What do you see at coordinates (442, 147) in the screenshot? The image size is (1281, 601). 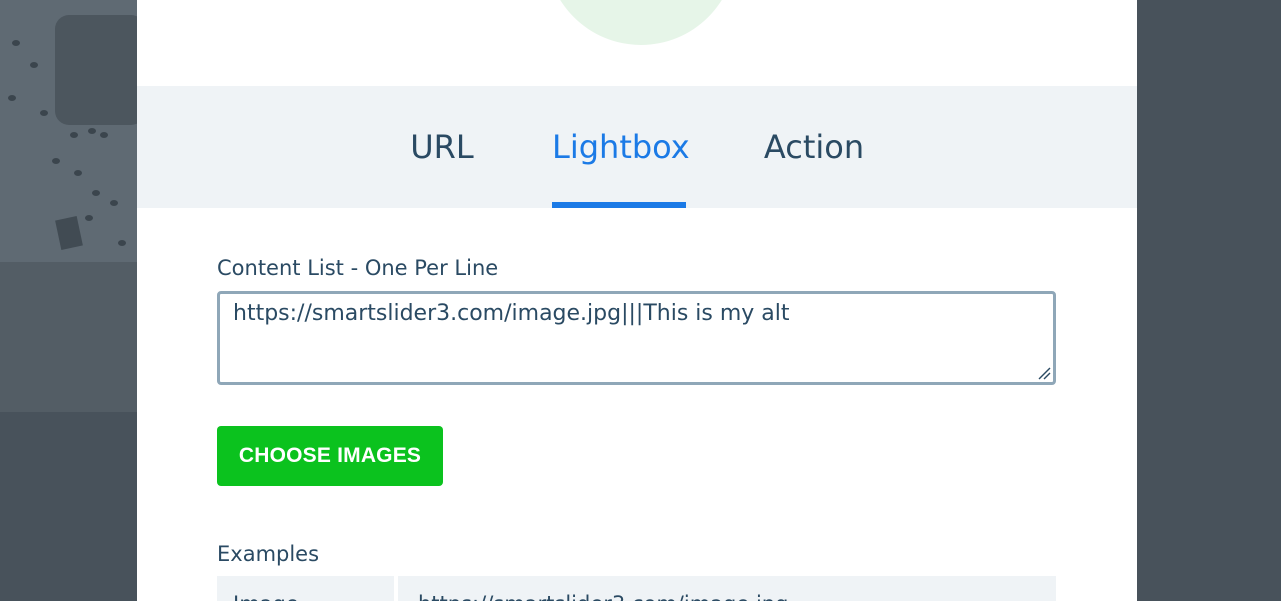 I see `tab-url: URL` at bounding box center [442, 147].